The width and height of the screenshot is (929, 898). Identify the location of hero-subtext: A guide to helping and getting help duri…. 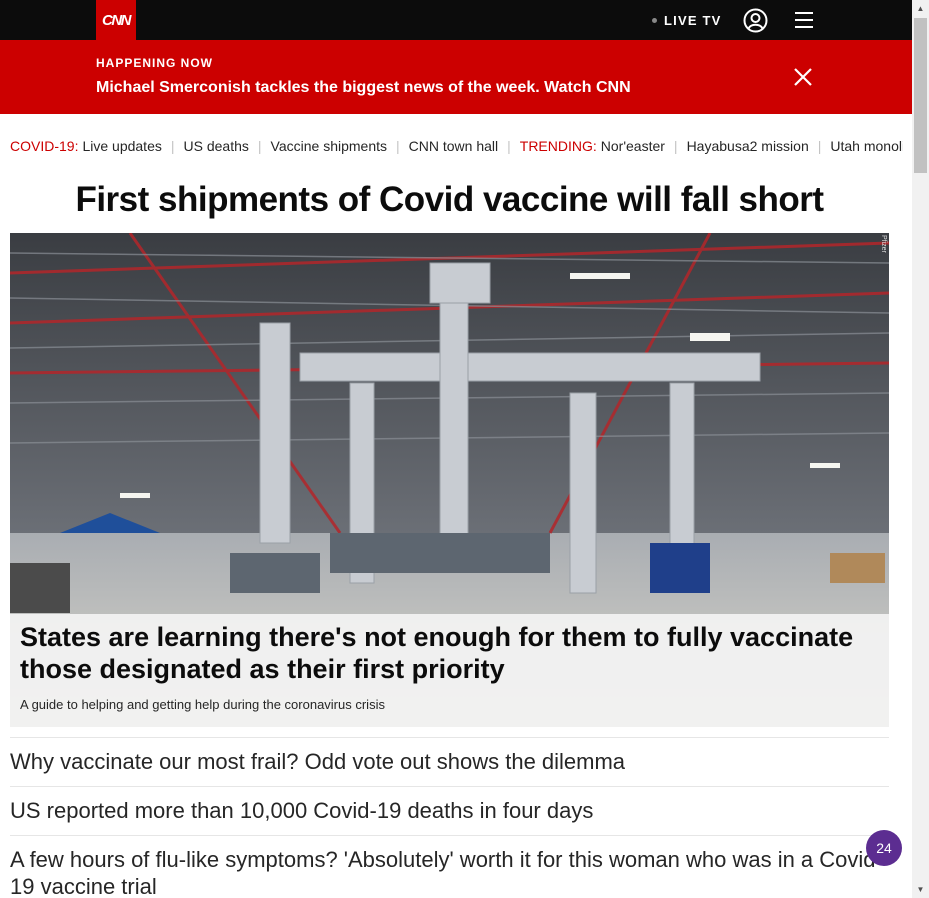
(449, 704).